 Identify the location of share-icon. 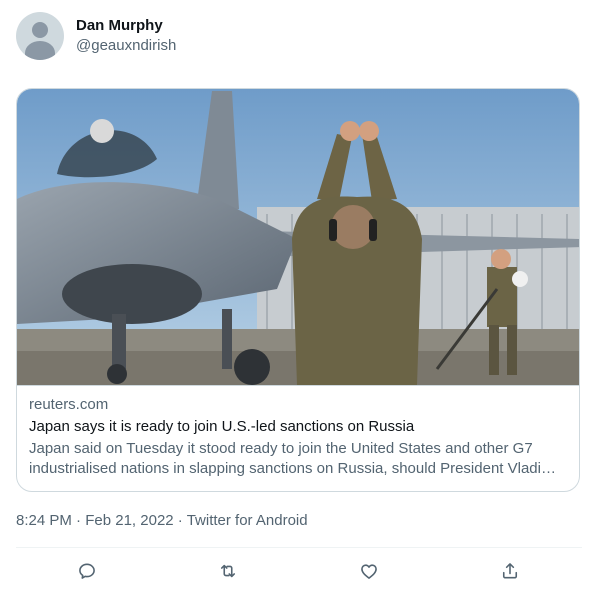
(510, 571).